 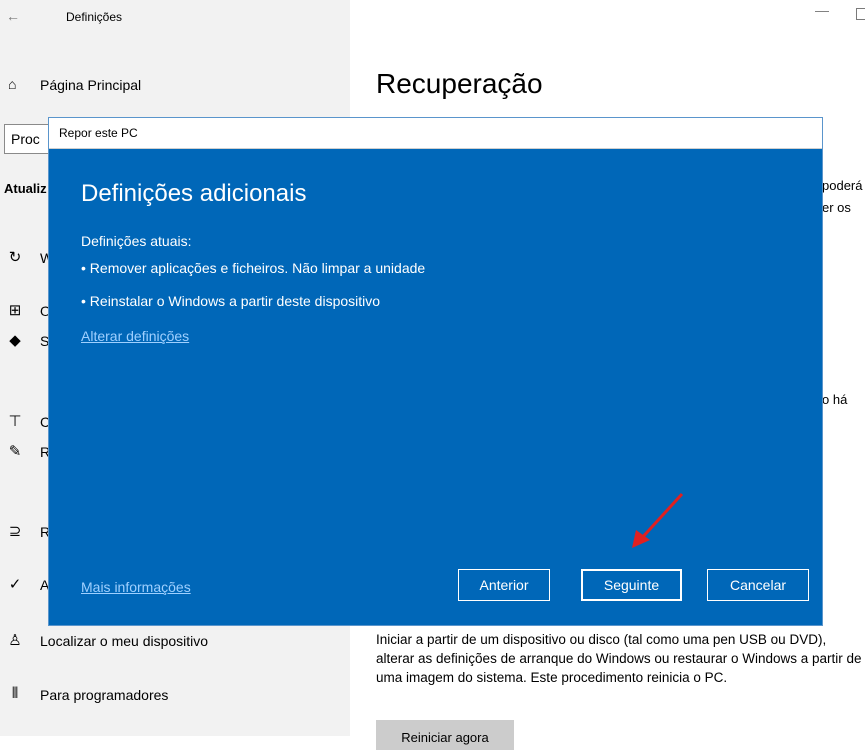 I want to click on minimize-button: —, so click(x=822, y=10).